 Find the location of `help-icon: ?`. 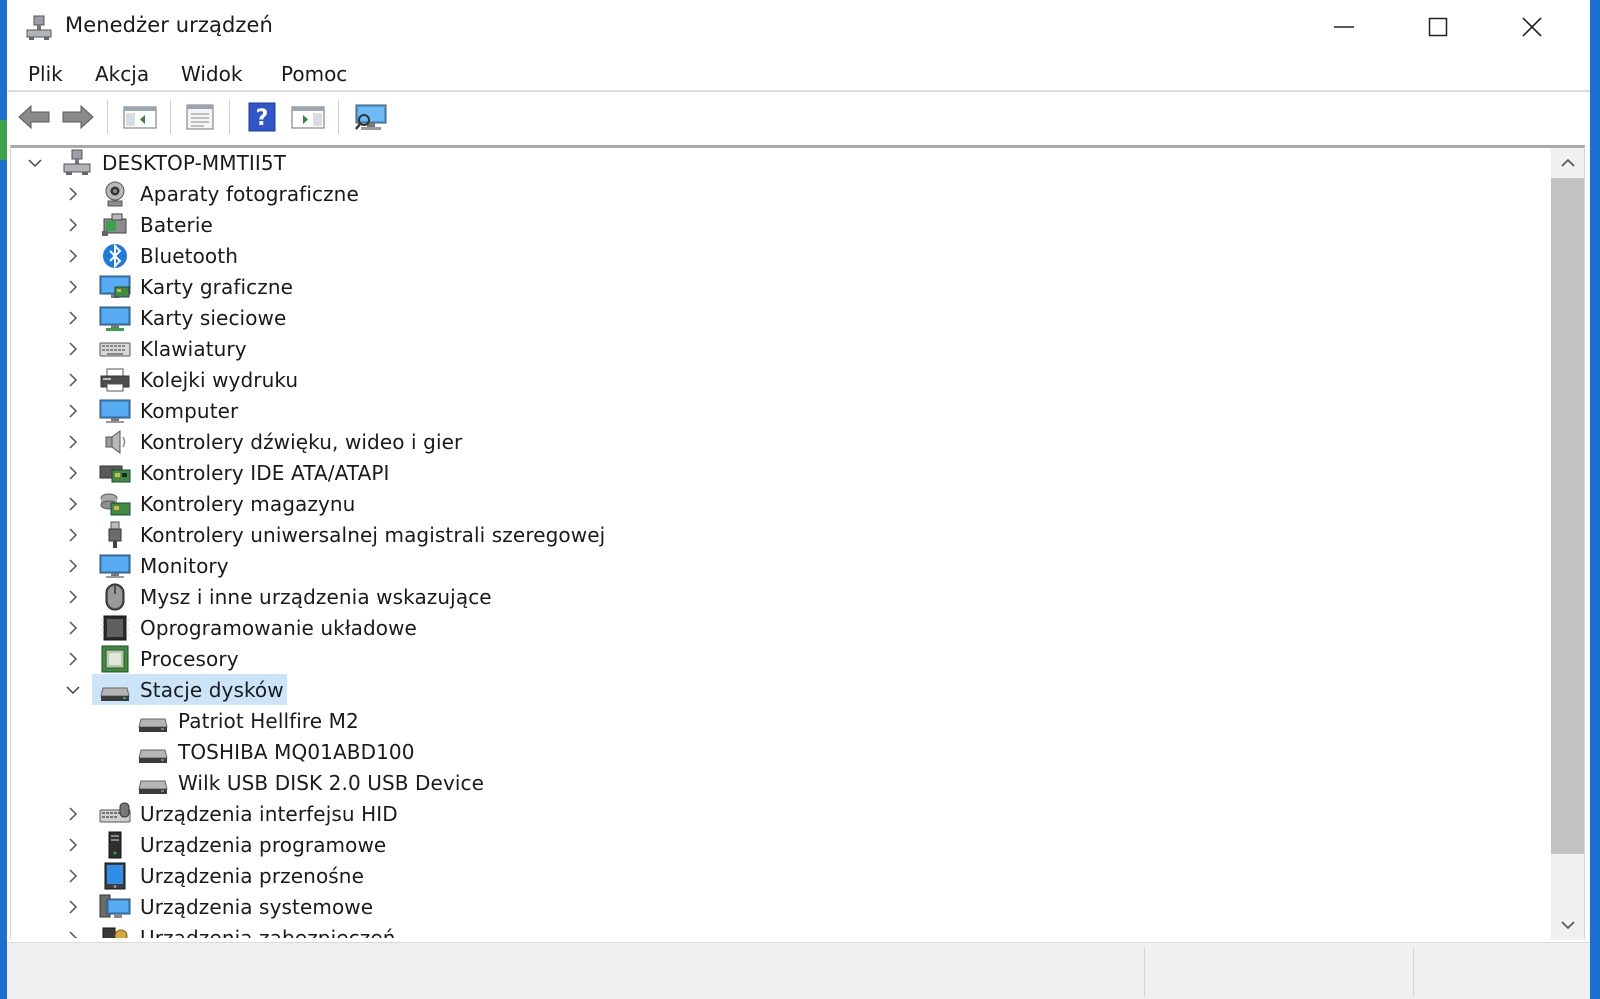

help-icon: ? is located at coordinates (262, 117).